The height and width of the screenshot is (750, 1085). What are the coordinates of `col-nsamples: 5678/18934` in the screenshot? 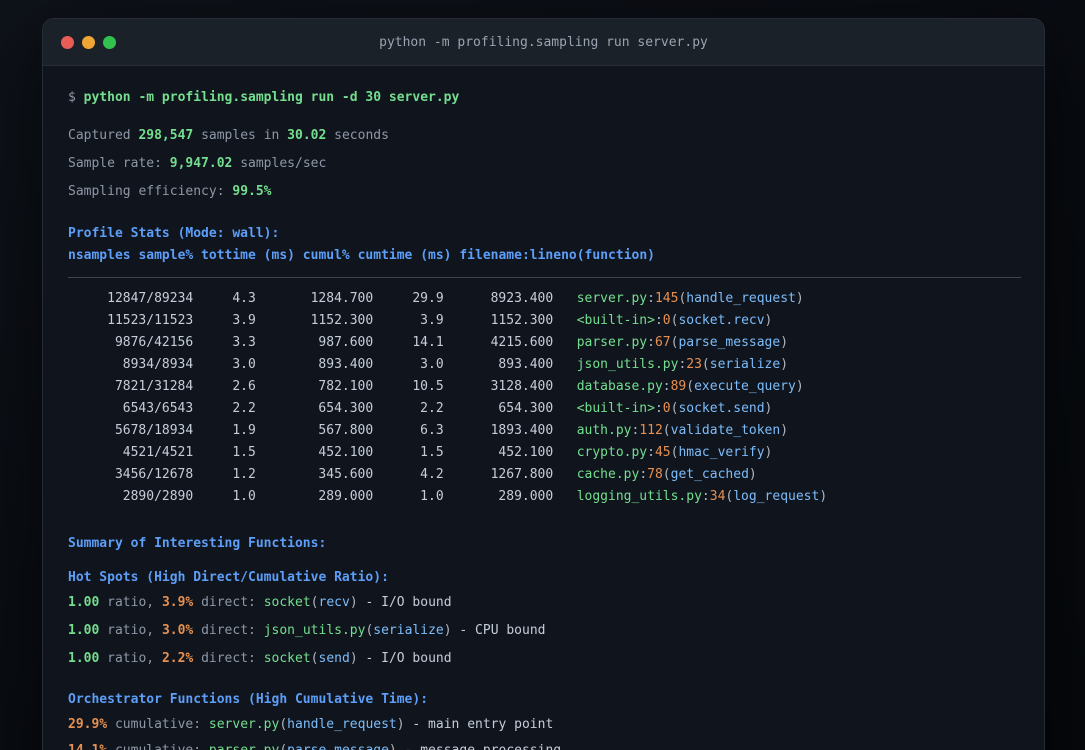 It's located at (154, 430).